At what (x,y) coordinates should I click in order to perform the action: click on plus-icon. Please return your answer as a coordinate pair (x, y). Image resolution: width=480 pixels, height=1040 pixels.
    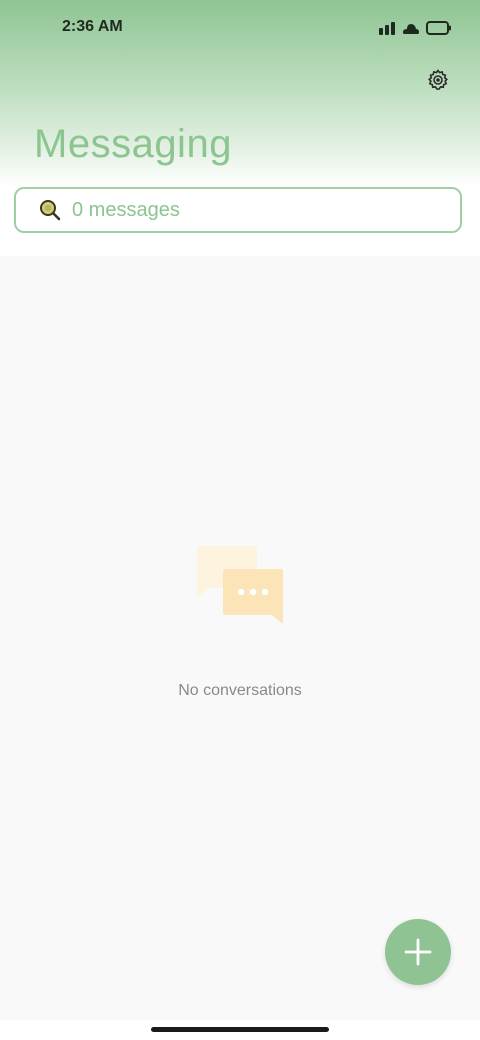
    Looking at the image, I should click on (418, 952).